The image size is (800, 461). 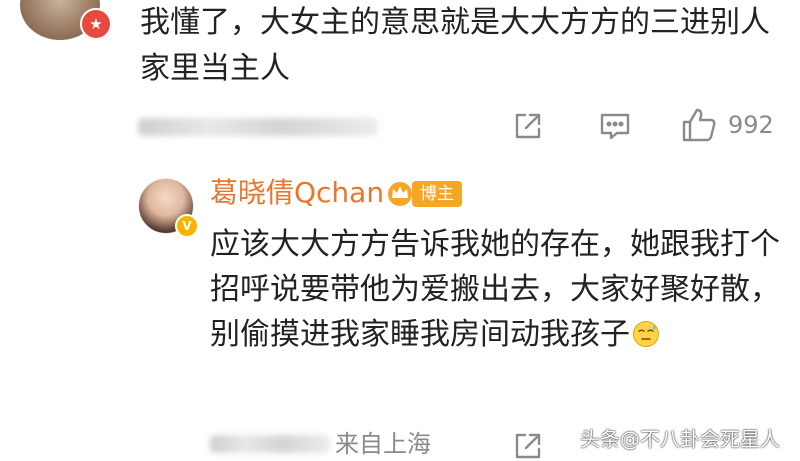 I want to click on reply-location: 来自上海, so click(x=383, y=444).